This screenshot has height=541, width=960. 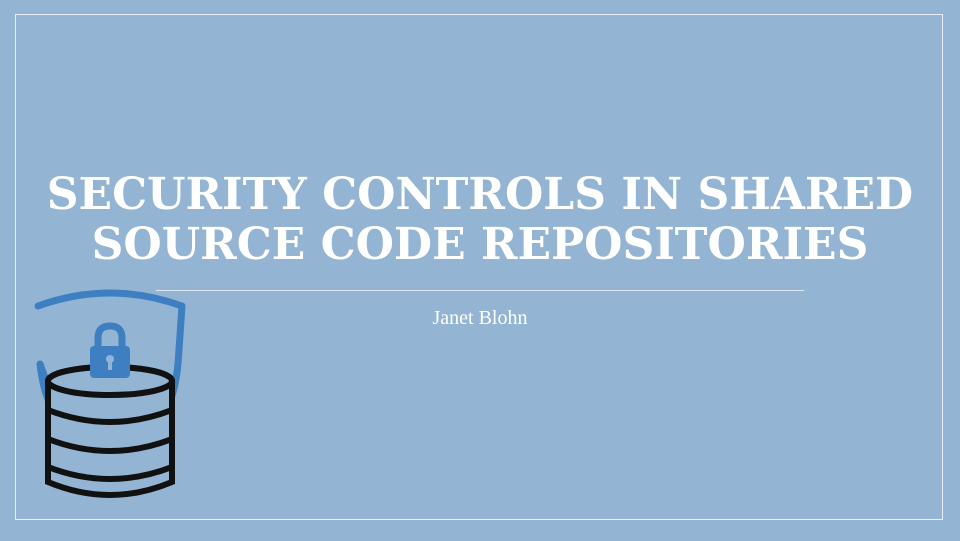 I want to click on database-icon, so click(x=110, y=431).